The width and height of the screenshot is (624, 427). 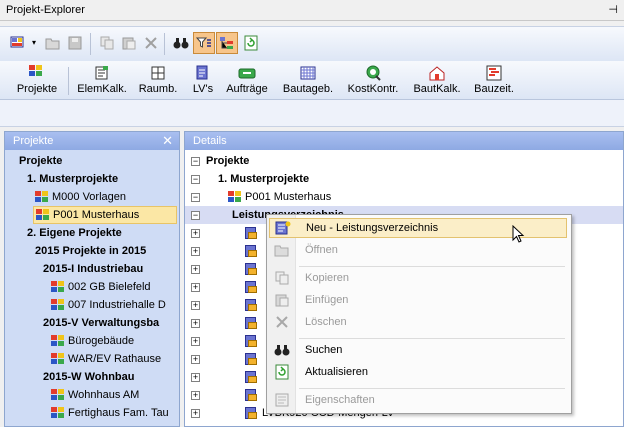 I want to click on toolbar-spacer, so click(x=312, y=113).